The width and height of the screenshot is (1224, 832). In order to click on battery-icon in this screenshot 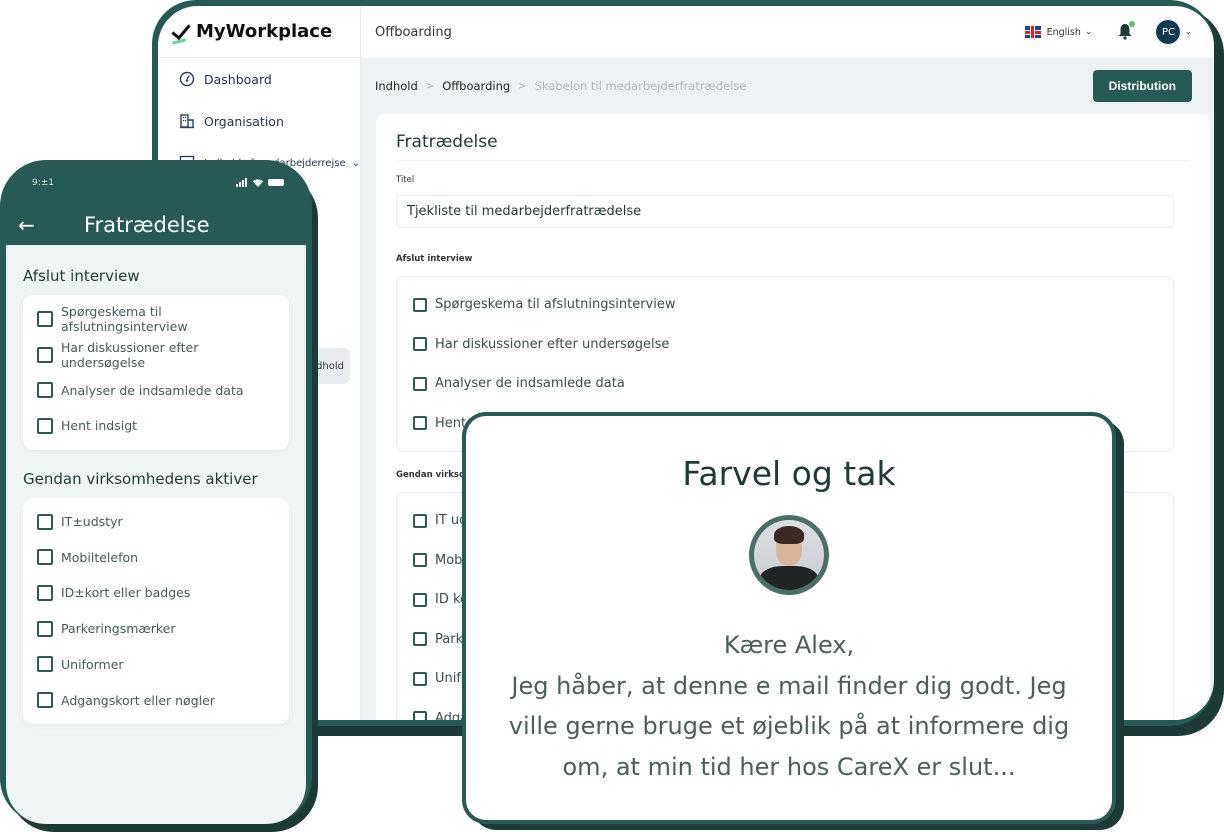, I will do `click(276, 182)`.